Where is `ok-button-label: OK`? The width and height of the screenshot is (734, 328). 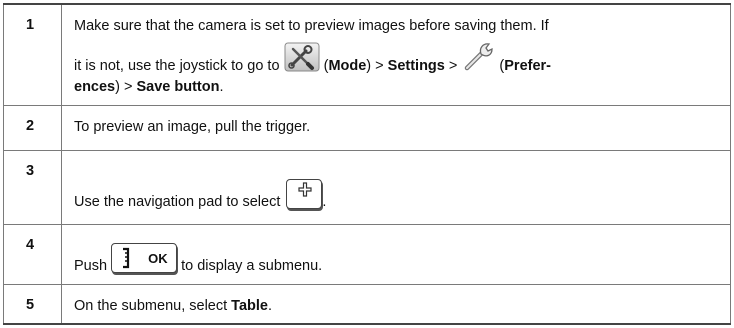 ok-button-label: OK is located at coordinates (158, 258).